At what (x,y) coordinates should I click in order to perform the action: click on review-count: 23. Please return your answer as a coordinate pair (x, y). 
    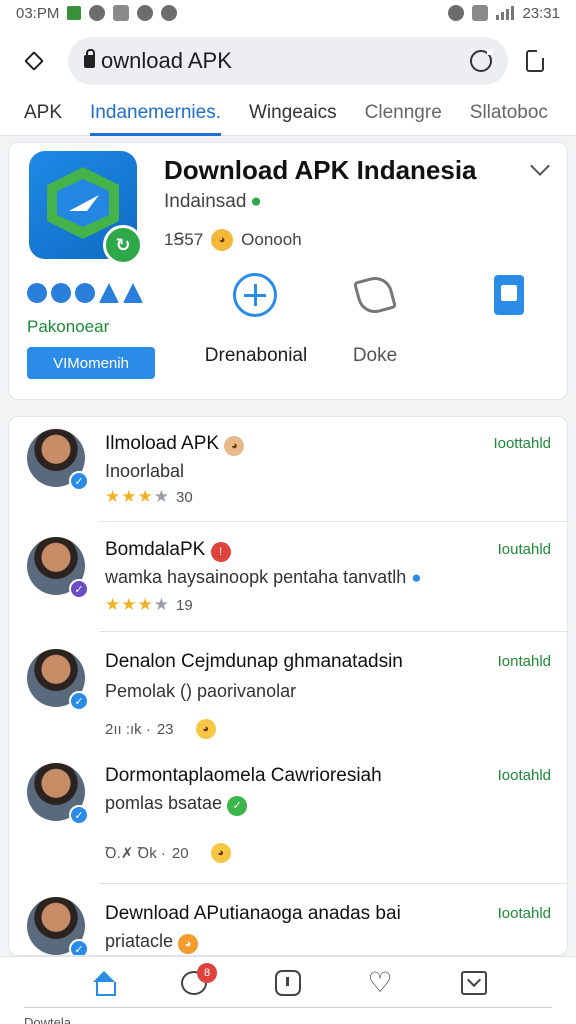
    Looking at the image, I should click on (165, 729).